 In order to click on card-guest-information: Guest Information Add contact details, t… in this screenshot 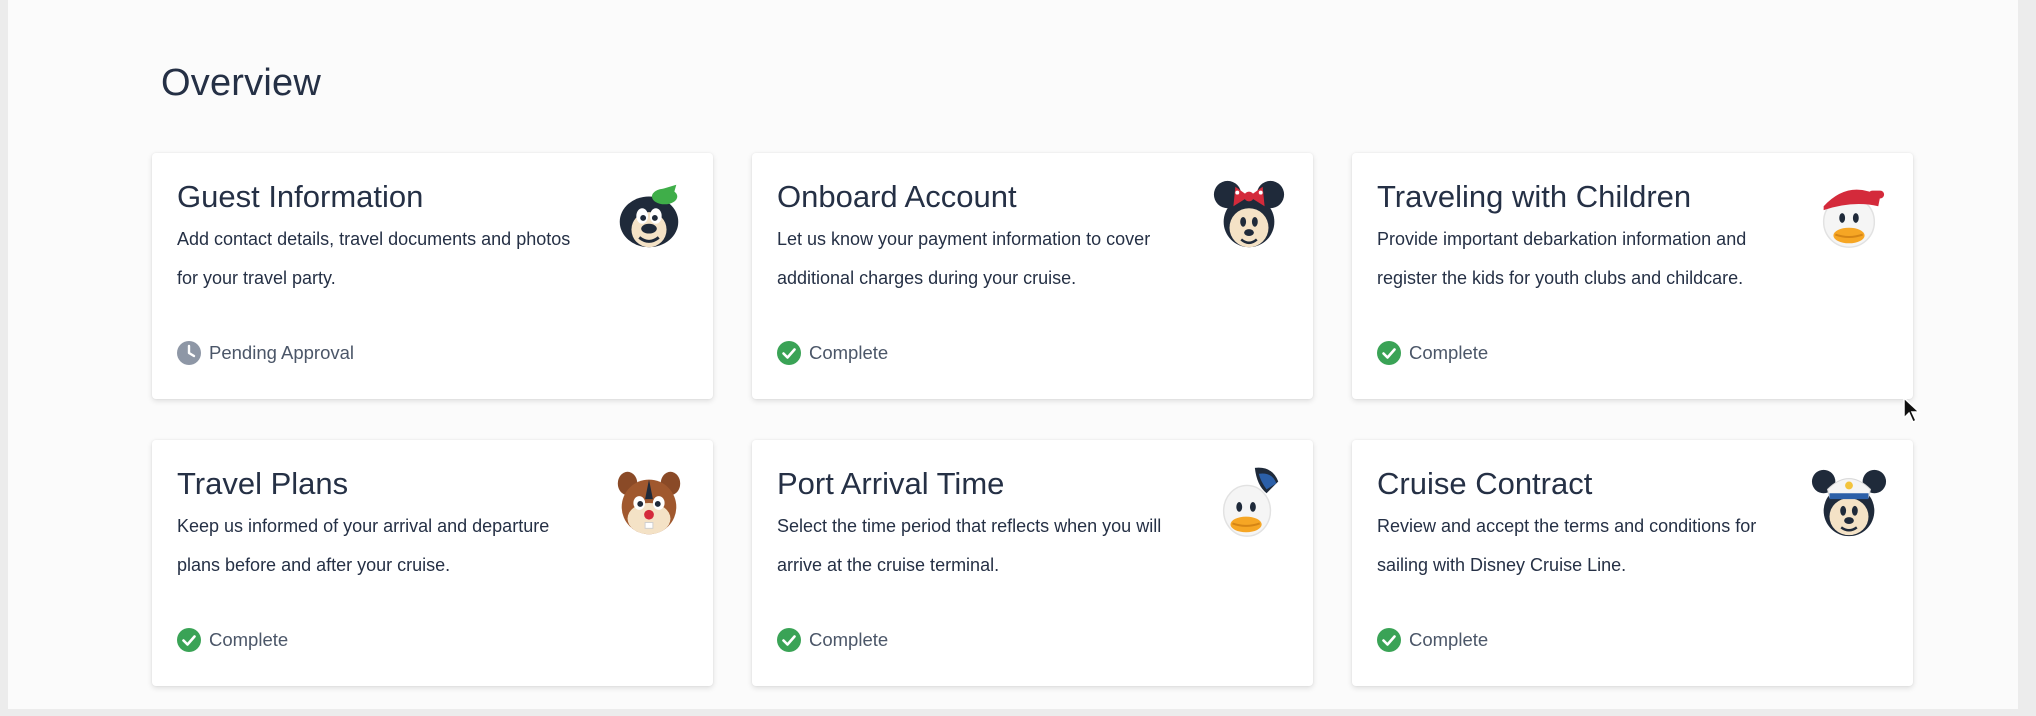, I will do `click(432, 276)`.